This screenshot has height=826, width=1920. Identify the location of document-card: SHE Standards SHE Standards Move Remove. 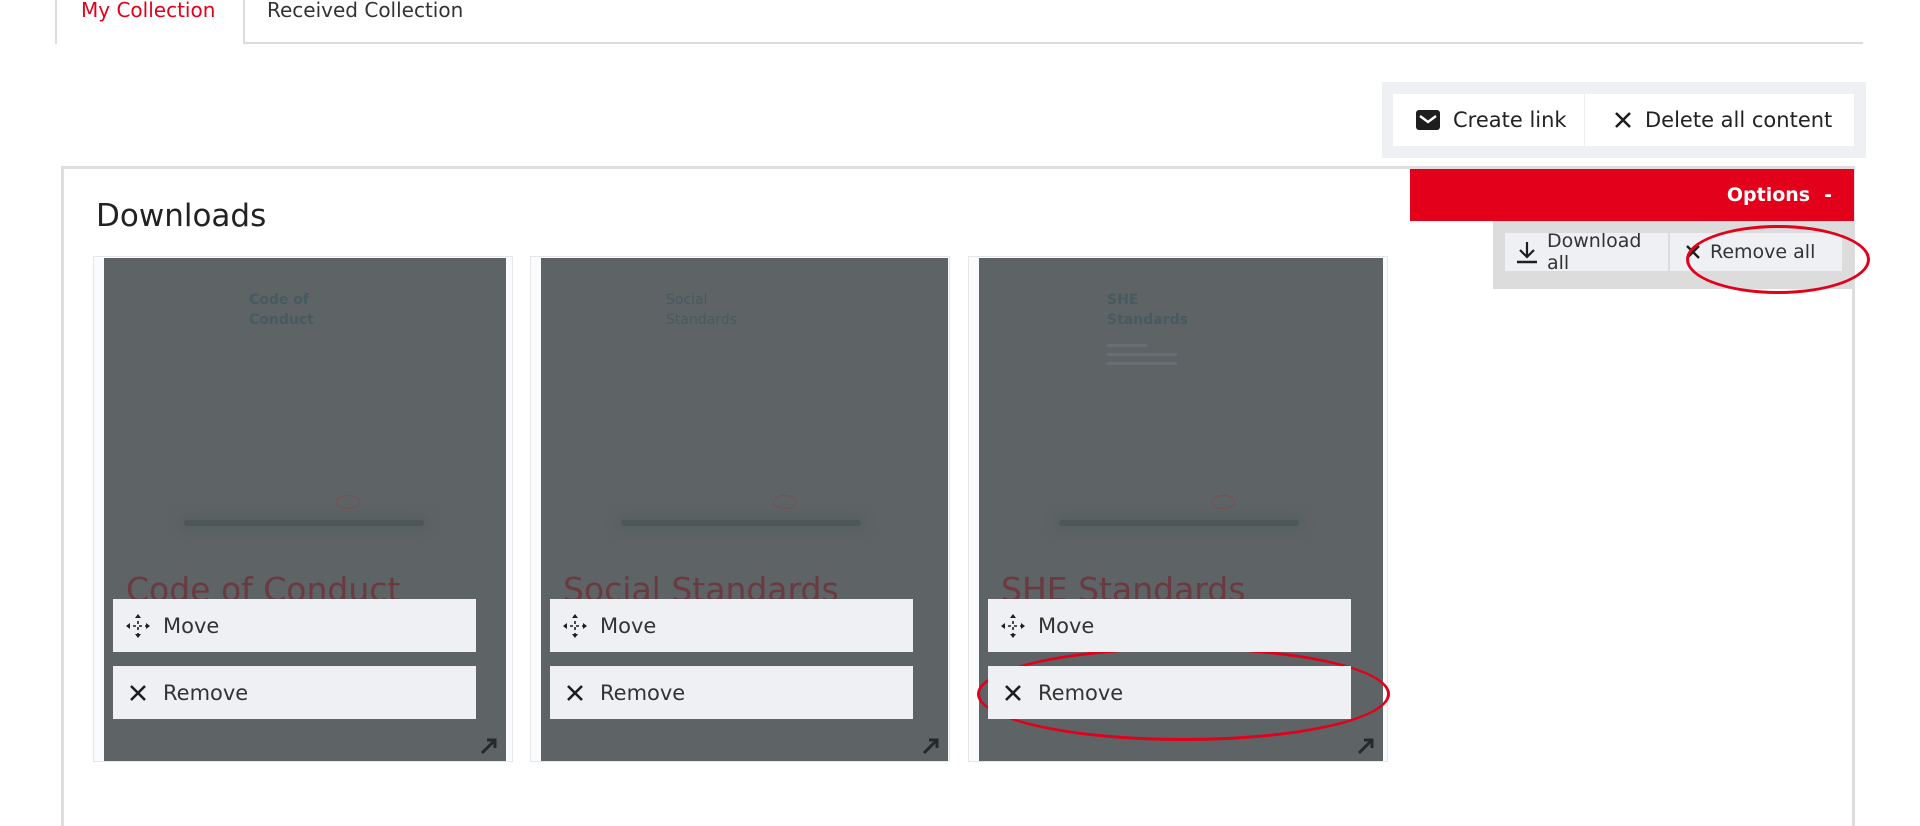
(1178, 509).